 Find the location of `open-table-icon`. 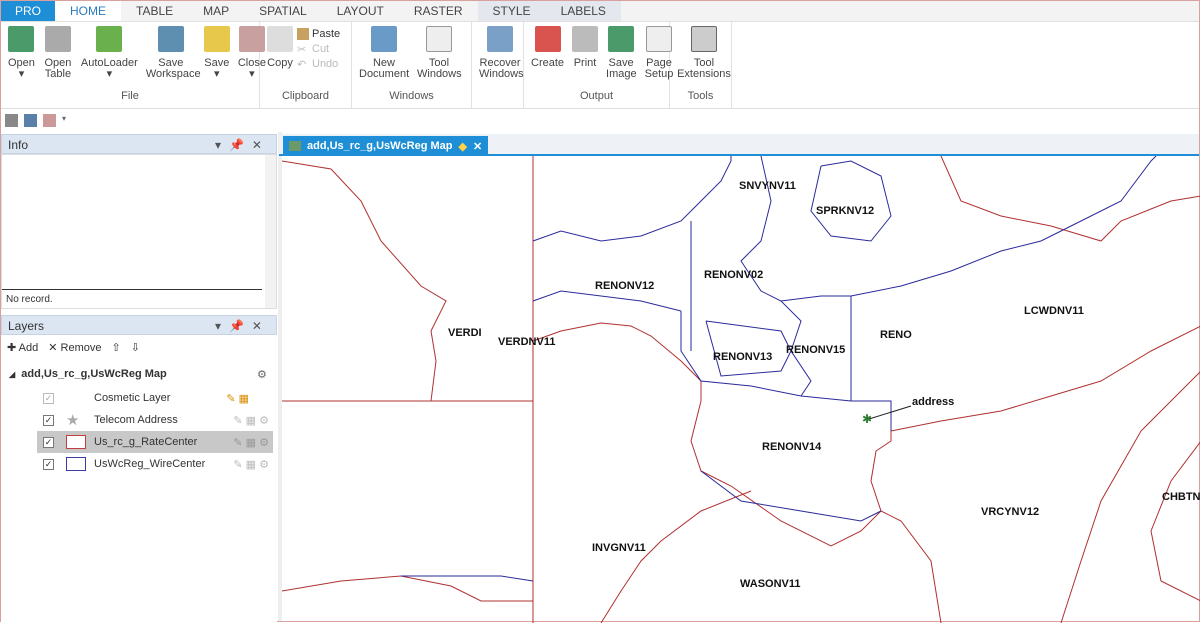

open-table-icon is located at coordinates (57, 39).